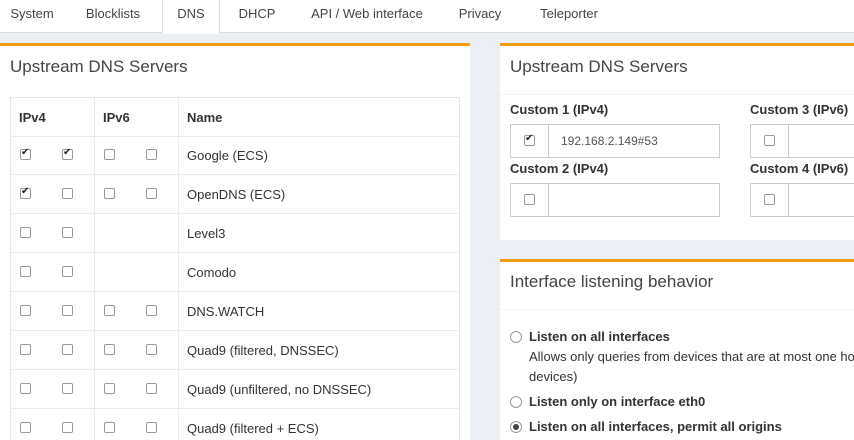 This screenshot has width=854, height=440. Describe the element at coordinates (559, 168) in the screenshot. I see `custom2-label: Custom 2 (IPv4)` at that location.